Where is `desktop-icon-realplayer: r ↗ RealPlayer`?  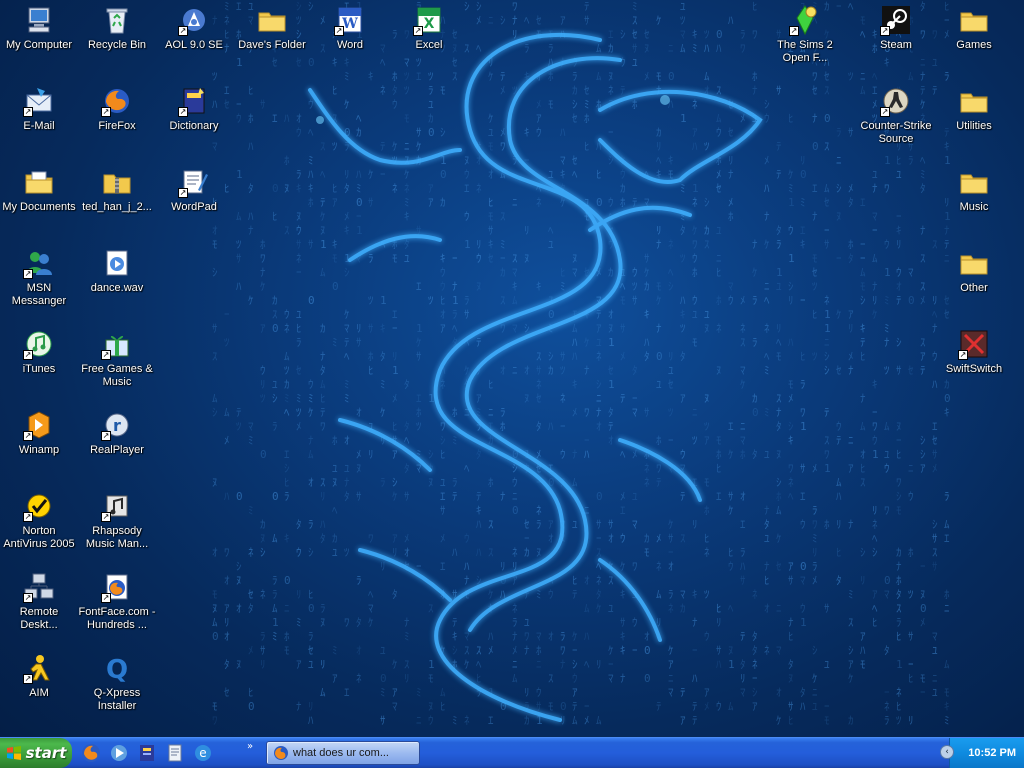 desktop-icon-realplayer: r ↗ RealPlayer is located at coordinates (117, 444).